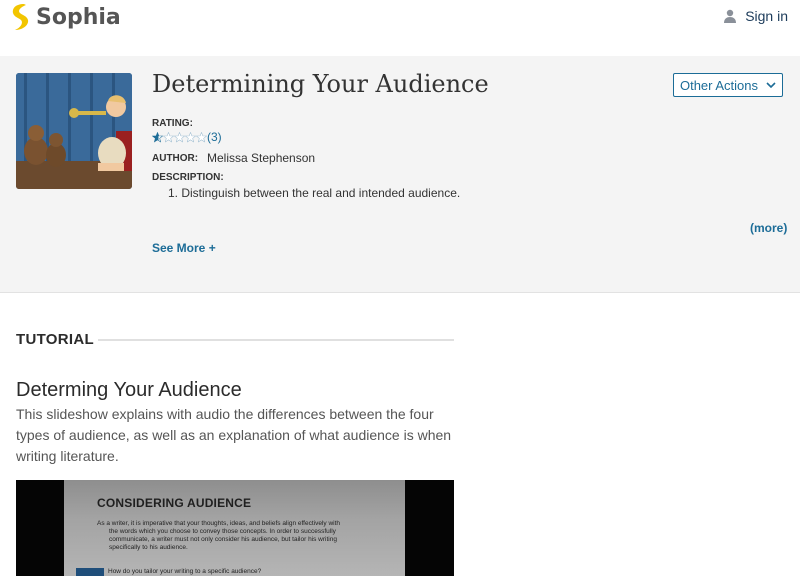 This screenshot has height=576, width=800. I want to click on page-title: Determining Your Audience, so click(320, 84).